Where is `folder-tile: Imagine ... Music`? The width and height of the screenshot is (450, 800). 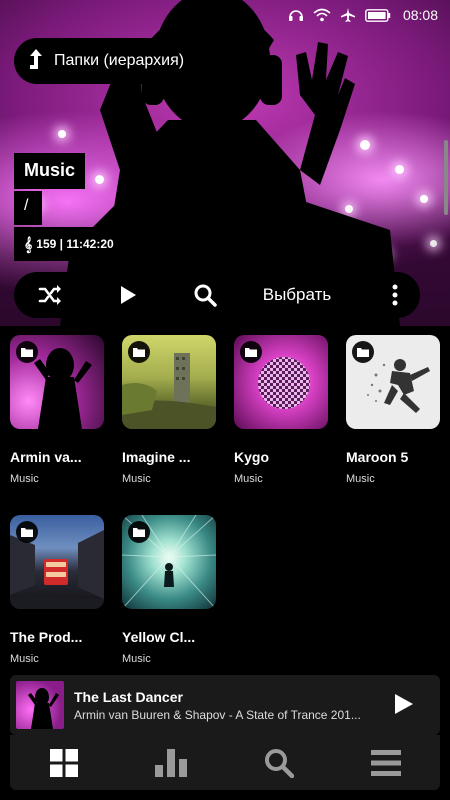
folder-tile: Imagine ... Music is located at coordinates (169, 410).